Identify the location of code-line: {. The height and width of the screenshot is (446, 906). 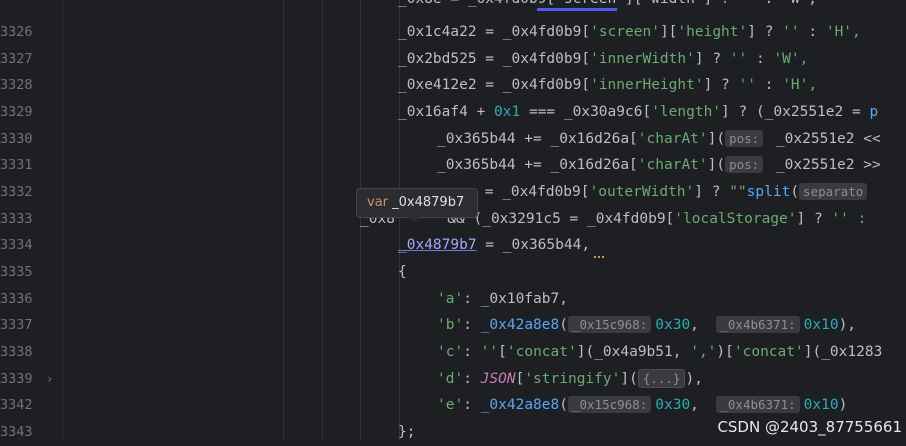
(402, 272).